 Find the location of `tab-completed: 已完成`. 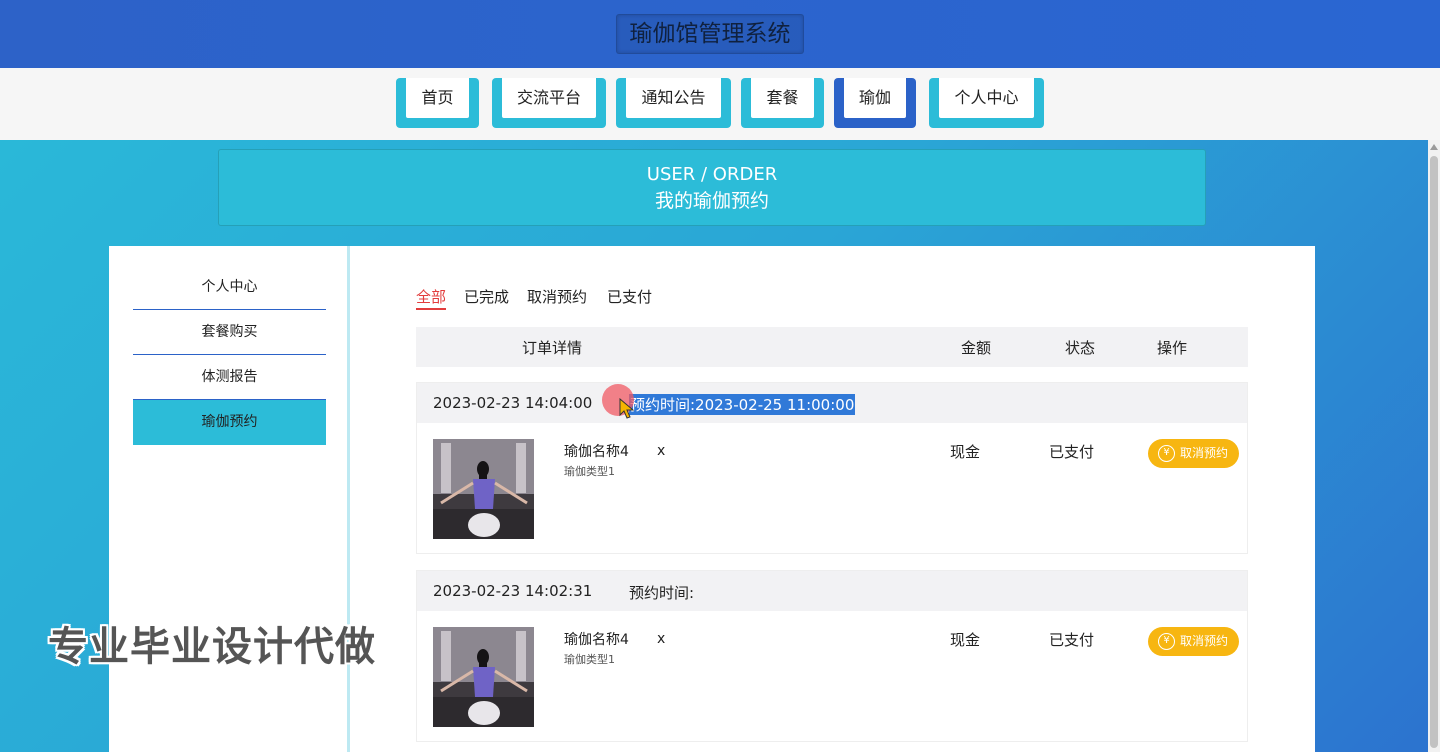

tab-completed: 已完成 is located at coordinates (486, 297).